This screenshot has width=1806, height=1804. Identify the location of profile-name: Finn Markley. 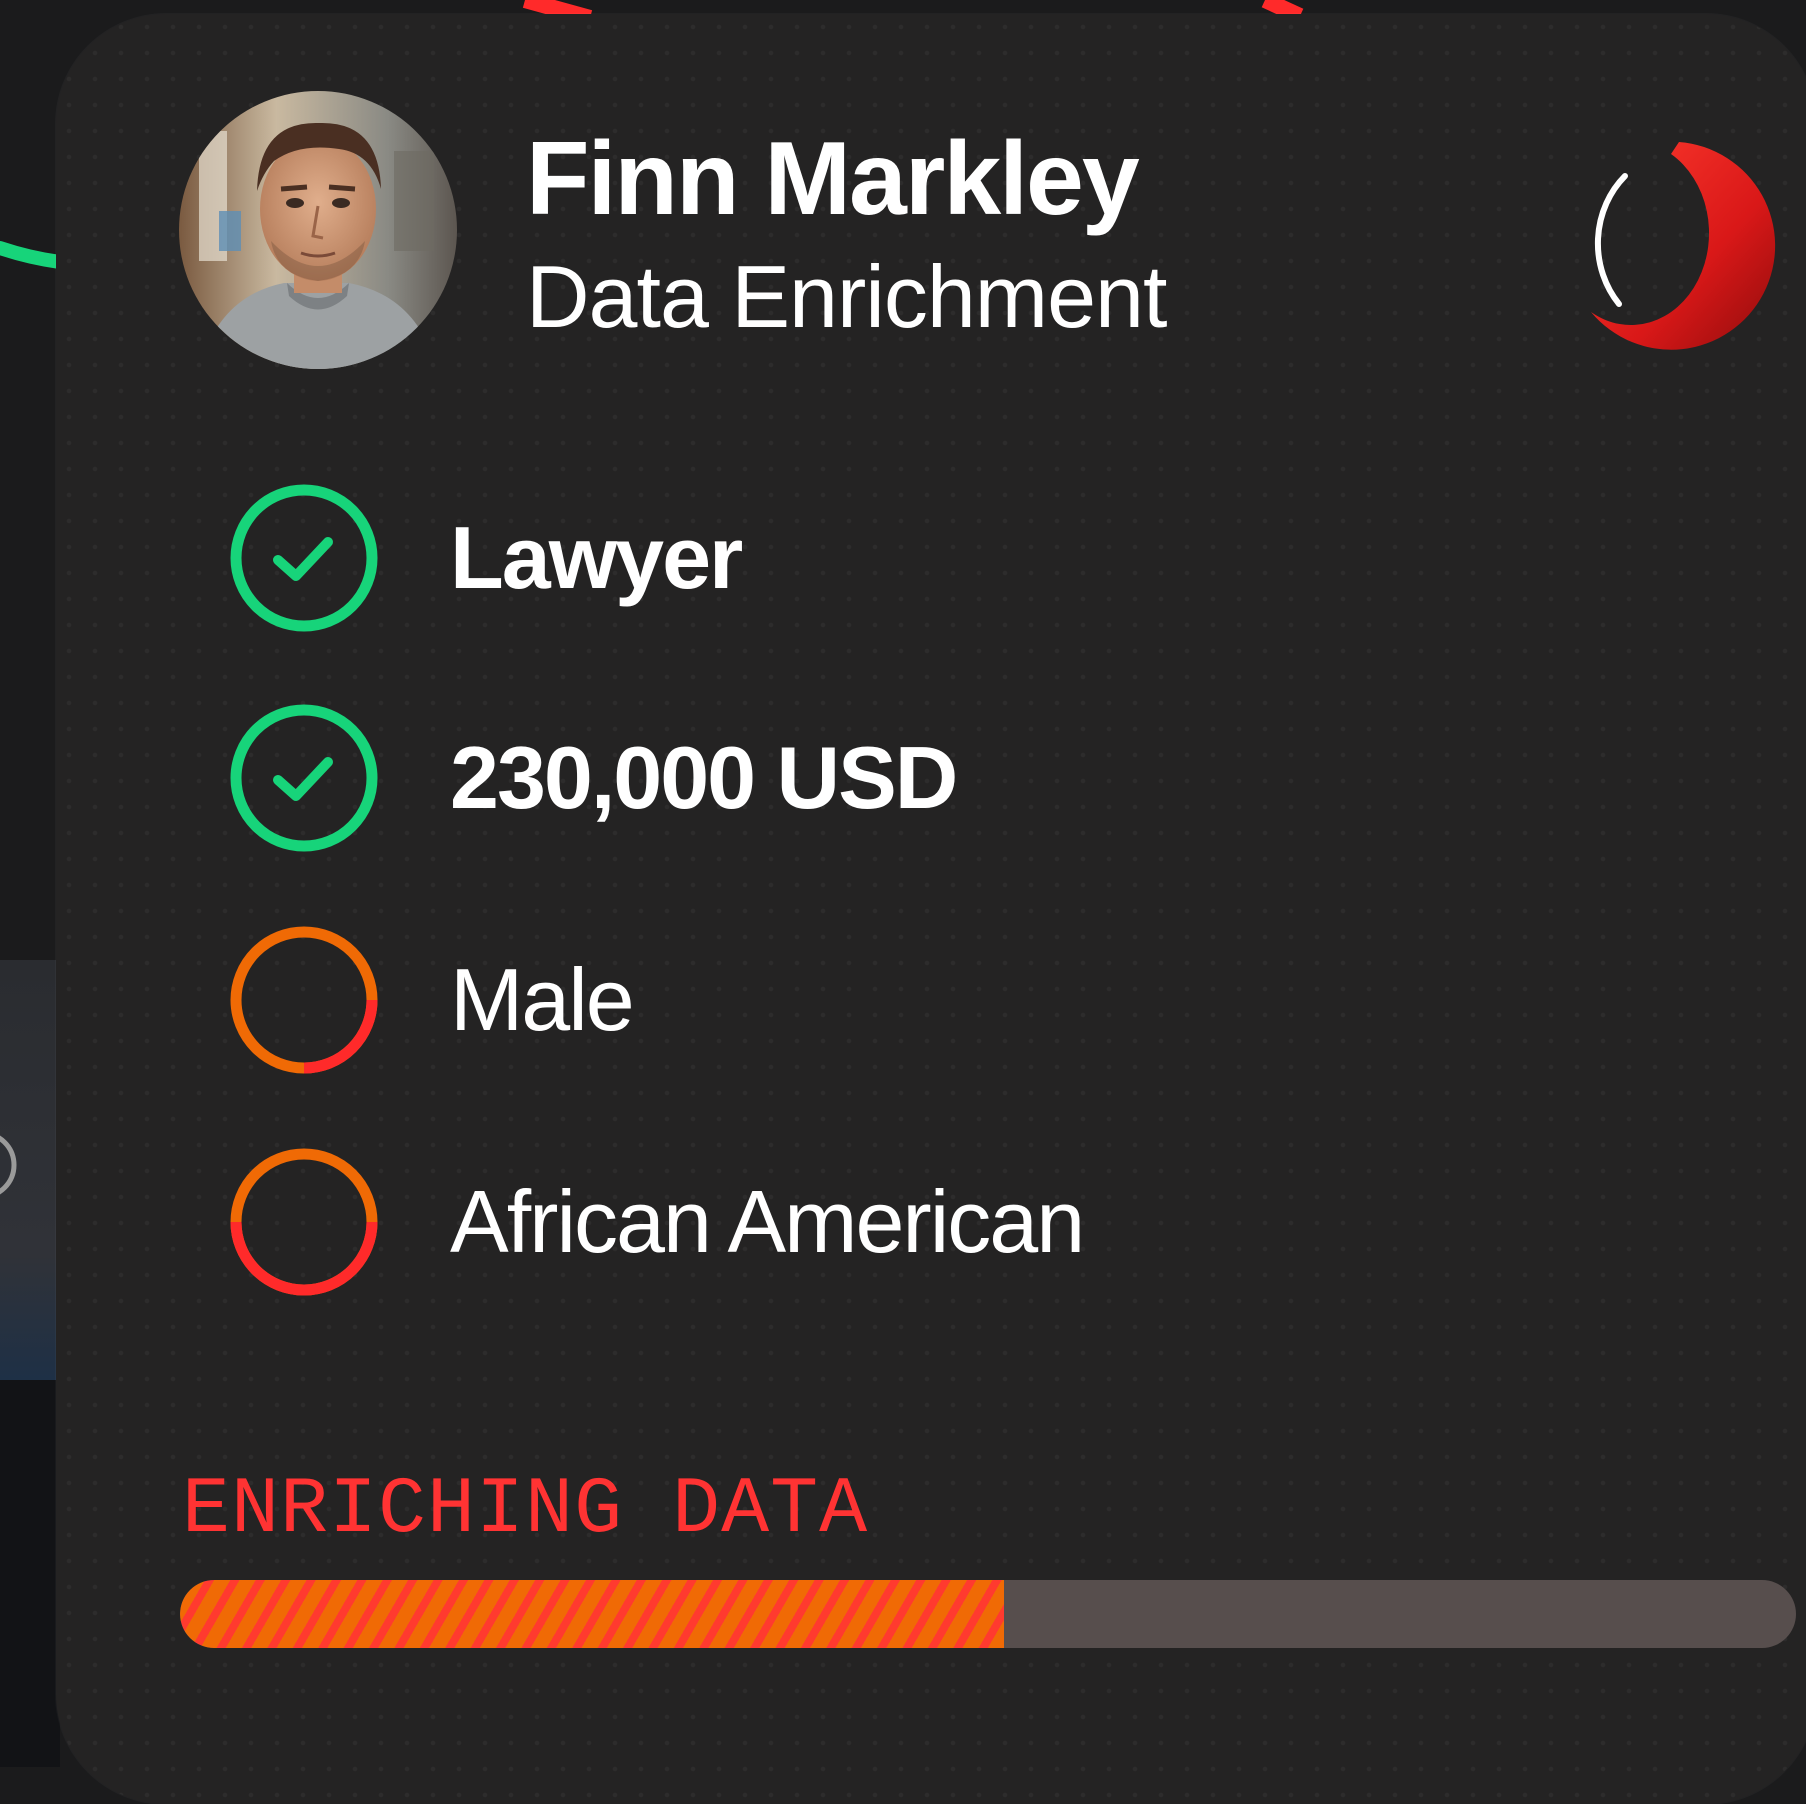
(833, 179).